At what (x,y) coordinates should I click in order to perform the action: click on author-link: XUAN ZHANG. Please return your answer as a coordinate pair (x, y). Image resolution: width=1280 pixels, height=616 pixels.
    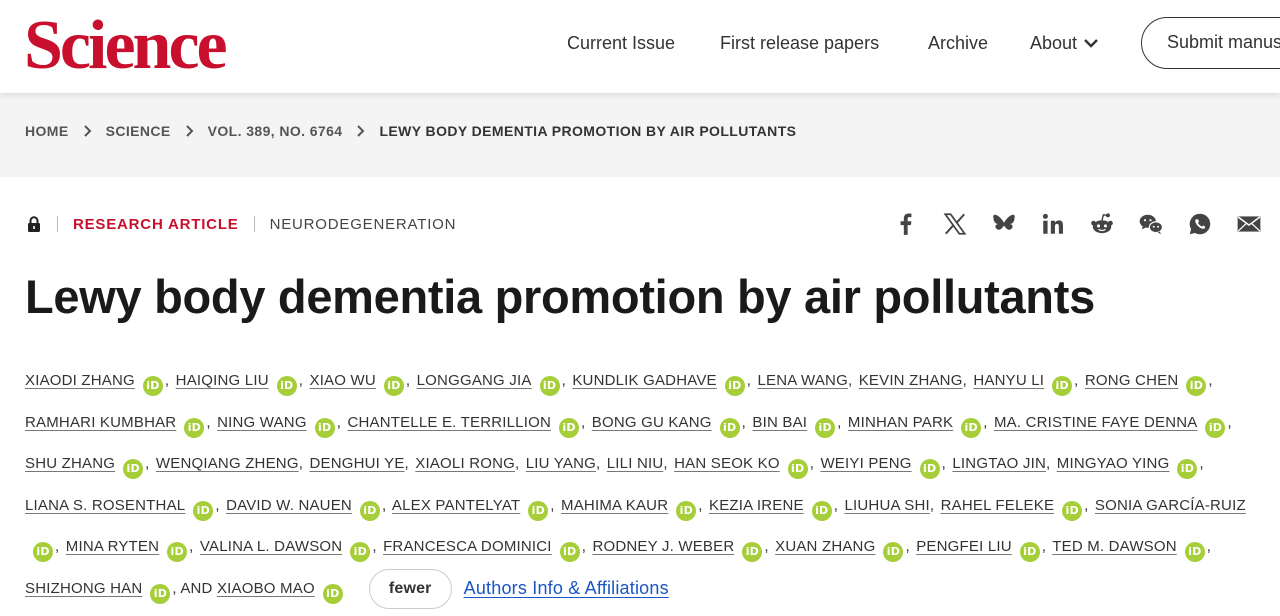
    Looking at the image, I should click on (825, 546).